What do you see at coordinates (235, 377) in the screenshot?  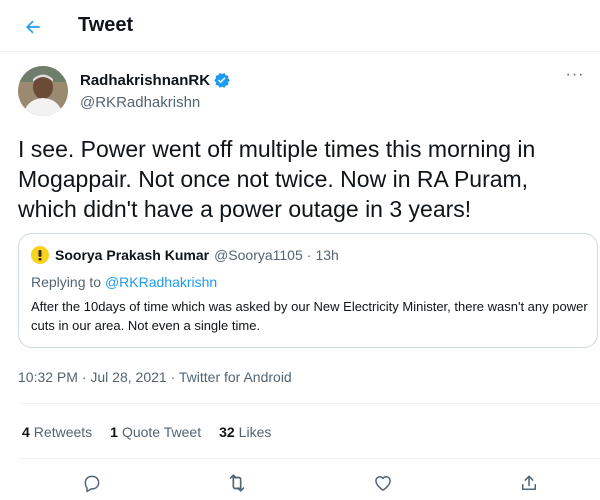 I see `tweet-source: Twitter for Android` at bounding box center [235, 377].